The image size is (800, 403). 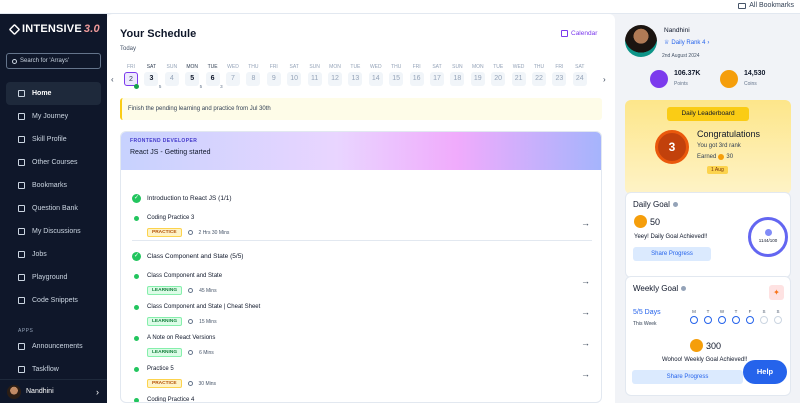 What do you see at coordinates (559, 79) in the screenshot?
I see `date-number: 23` at bounding box center [559, 79].